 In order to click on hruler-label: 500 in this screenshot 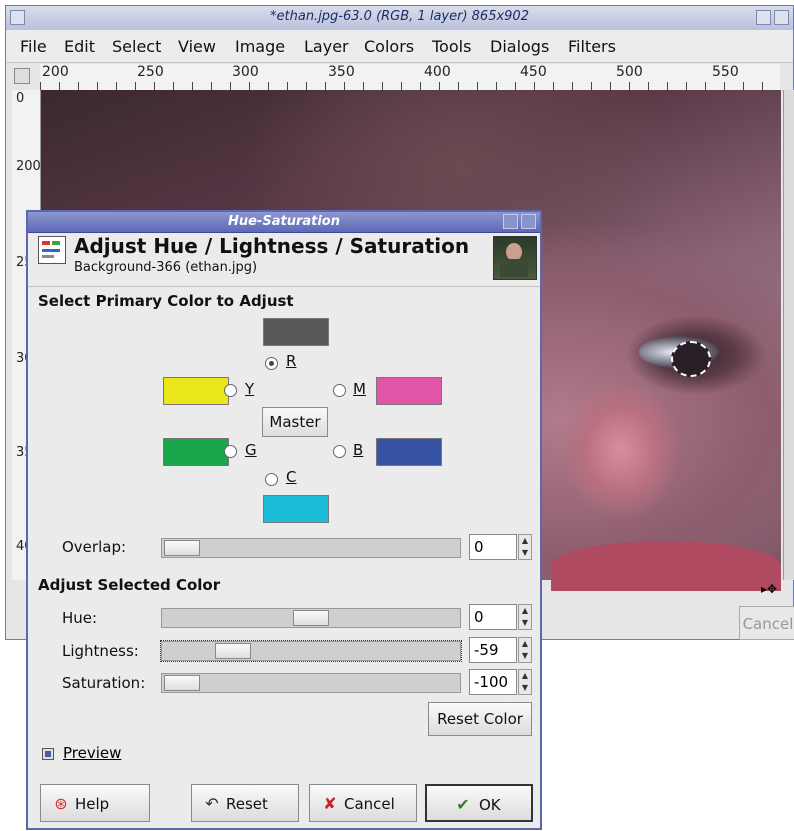, I will do `click(629, 72)`.